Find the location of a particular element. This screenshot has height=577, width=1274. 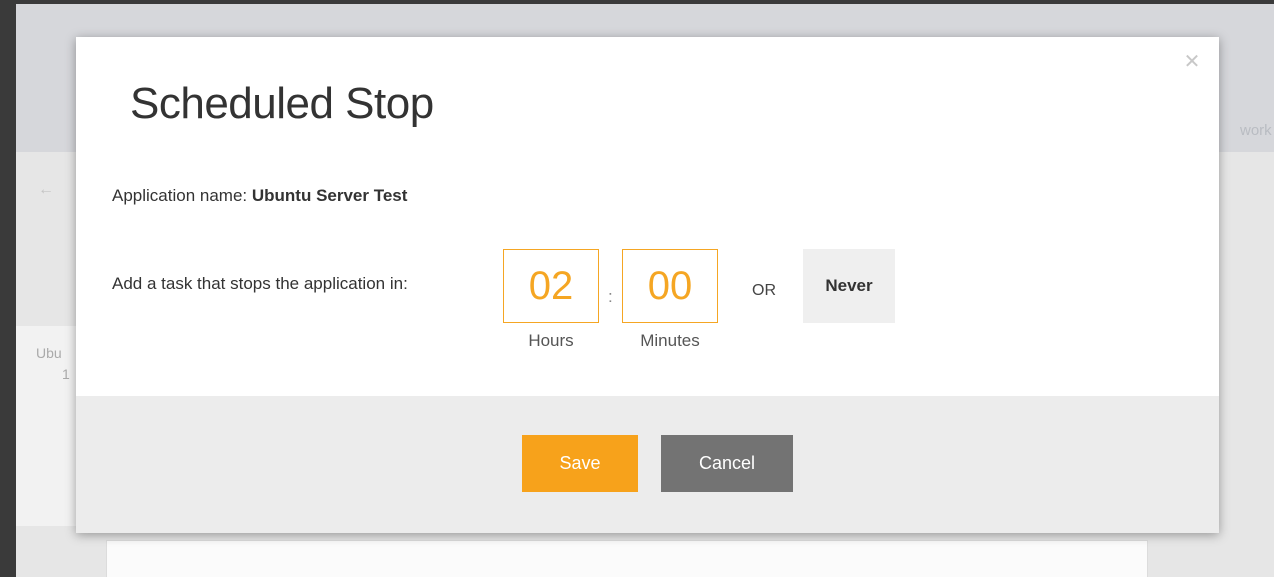

background-card-number: 1 is located at coordinates (66, 374).